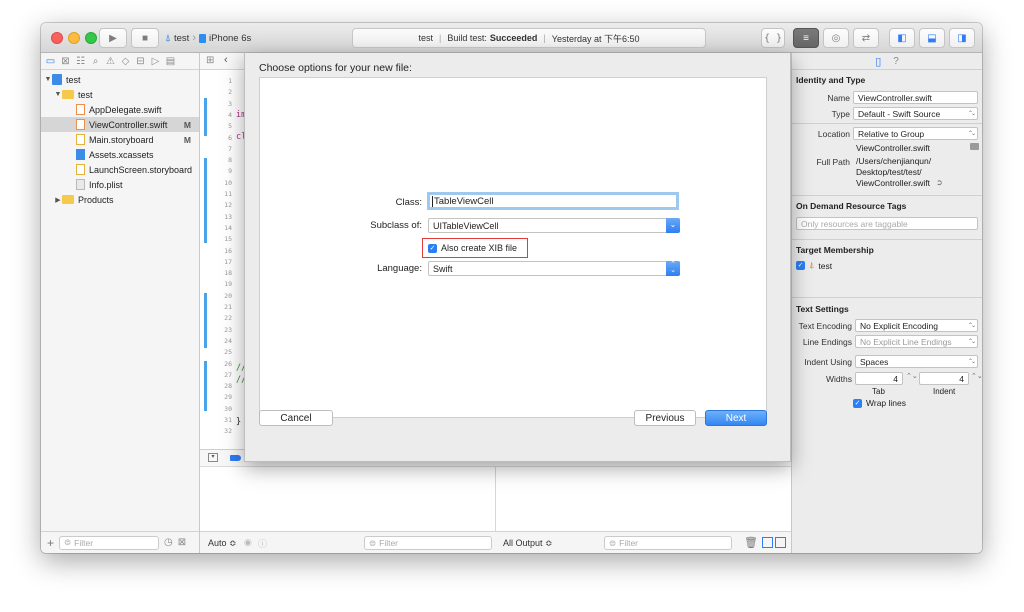 This screenshot has height=612, width=1024. Describe the element at coordinates (976, 376) in the screenshot. I see `indent-width-stepper: ⌃⌄` at that location.